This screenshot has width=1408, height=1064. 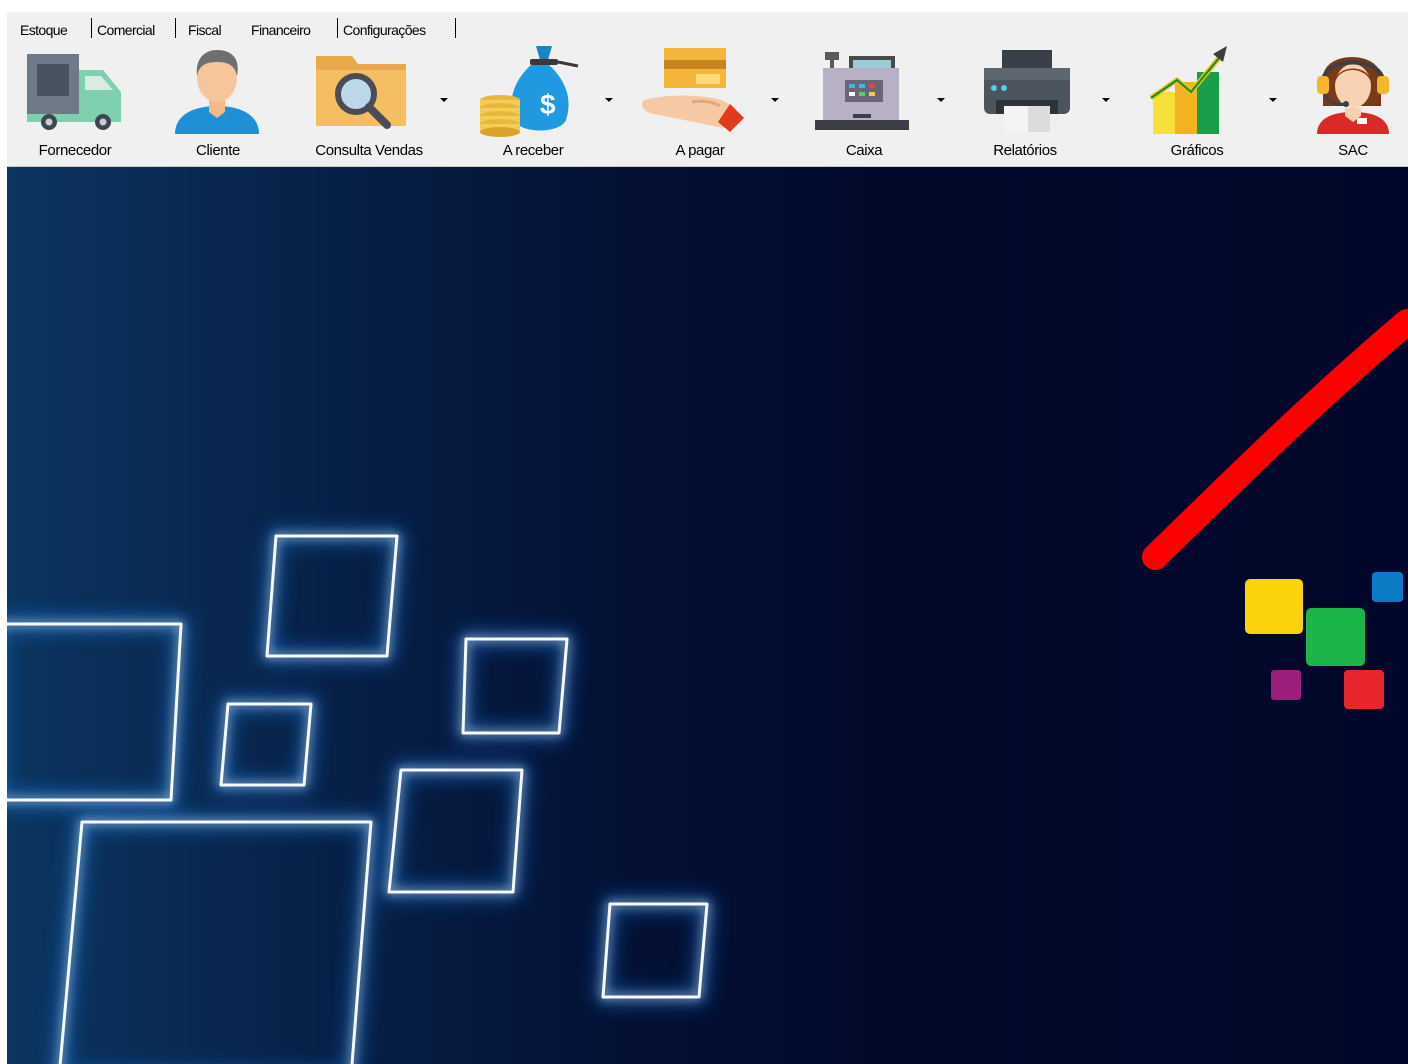 What do you see at coordinates (44, 30) in the screenshot?
I see `tab-estoque: Estoque` at bounding box center [44, 30].